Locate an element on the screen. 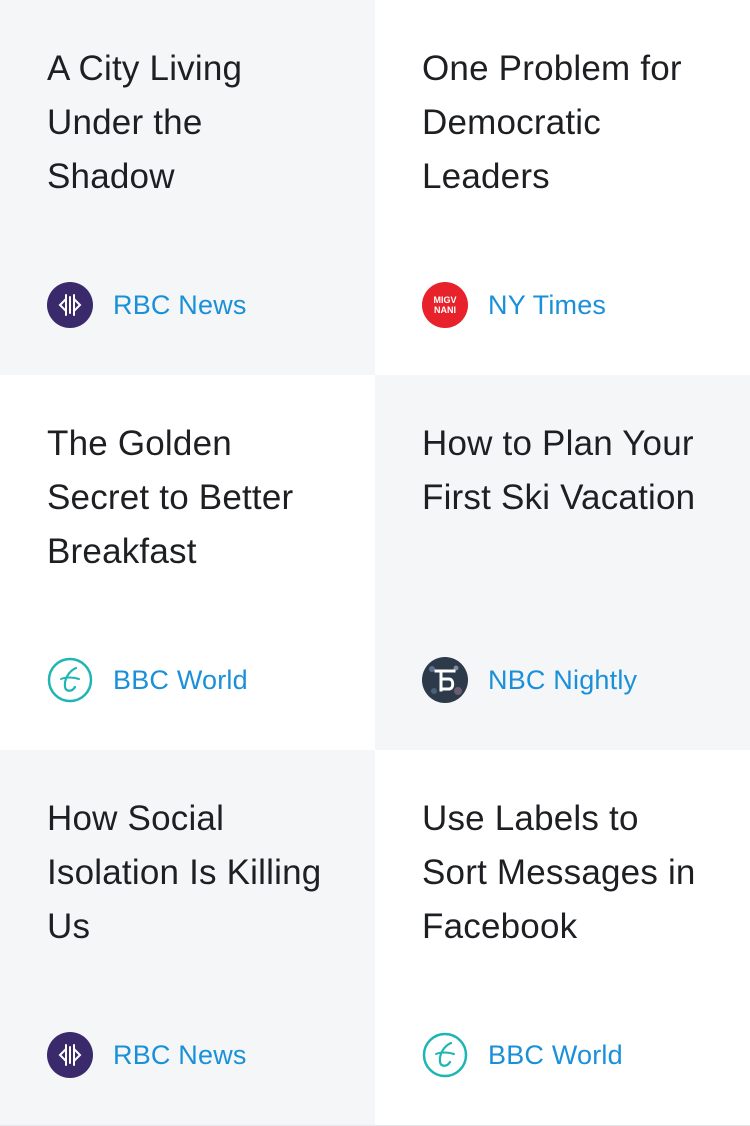 Image resolution: width=750 pixels, height=1126 pixels. card-title: A City Living Under the Shadow is located at coordinates (145, 122).